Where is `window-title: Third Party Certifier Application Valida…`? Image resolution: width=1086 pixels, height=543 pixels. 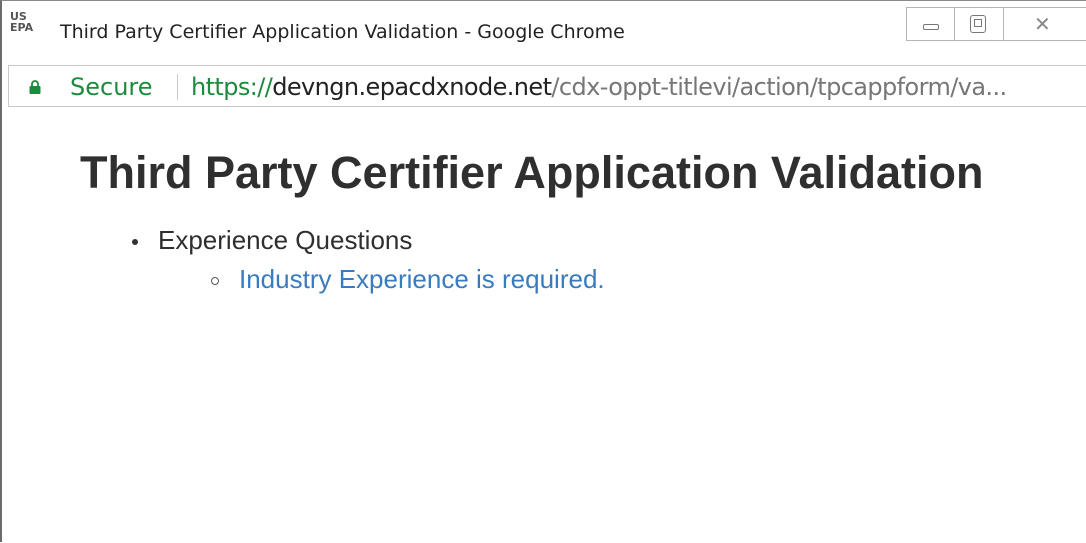 window-title: Third Party Certifier Application Valida… is located at coordinates (342, 32).